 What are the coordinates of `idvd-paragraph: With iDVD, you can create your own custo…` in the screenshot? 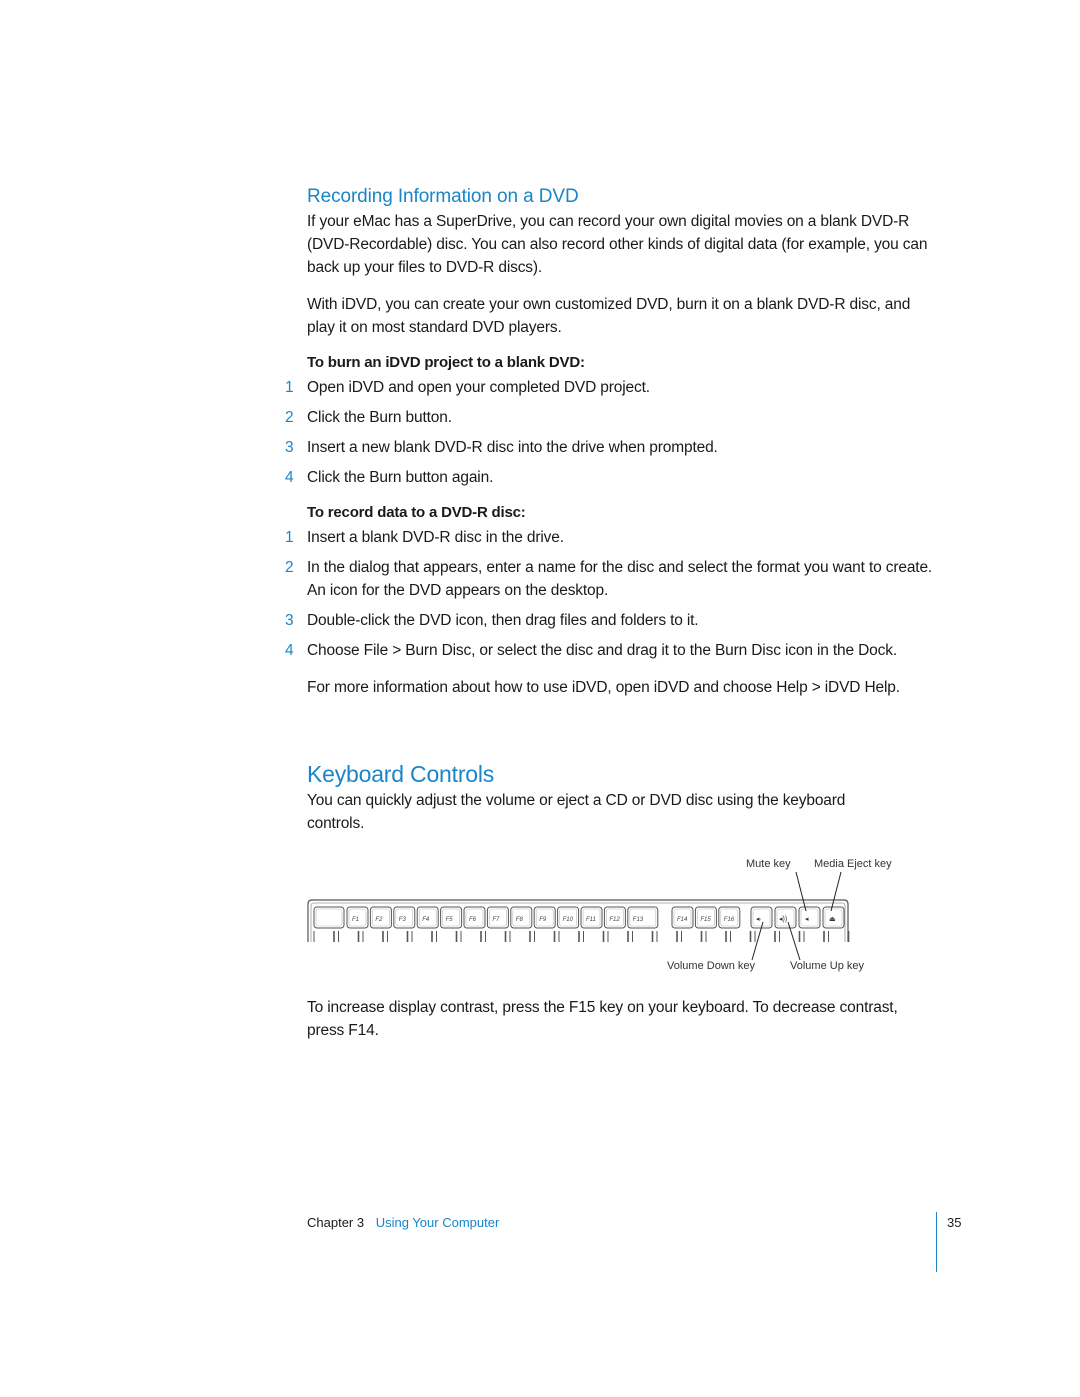 It's located at (609, 316).